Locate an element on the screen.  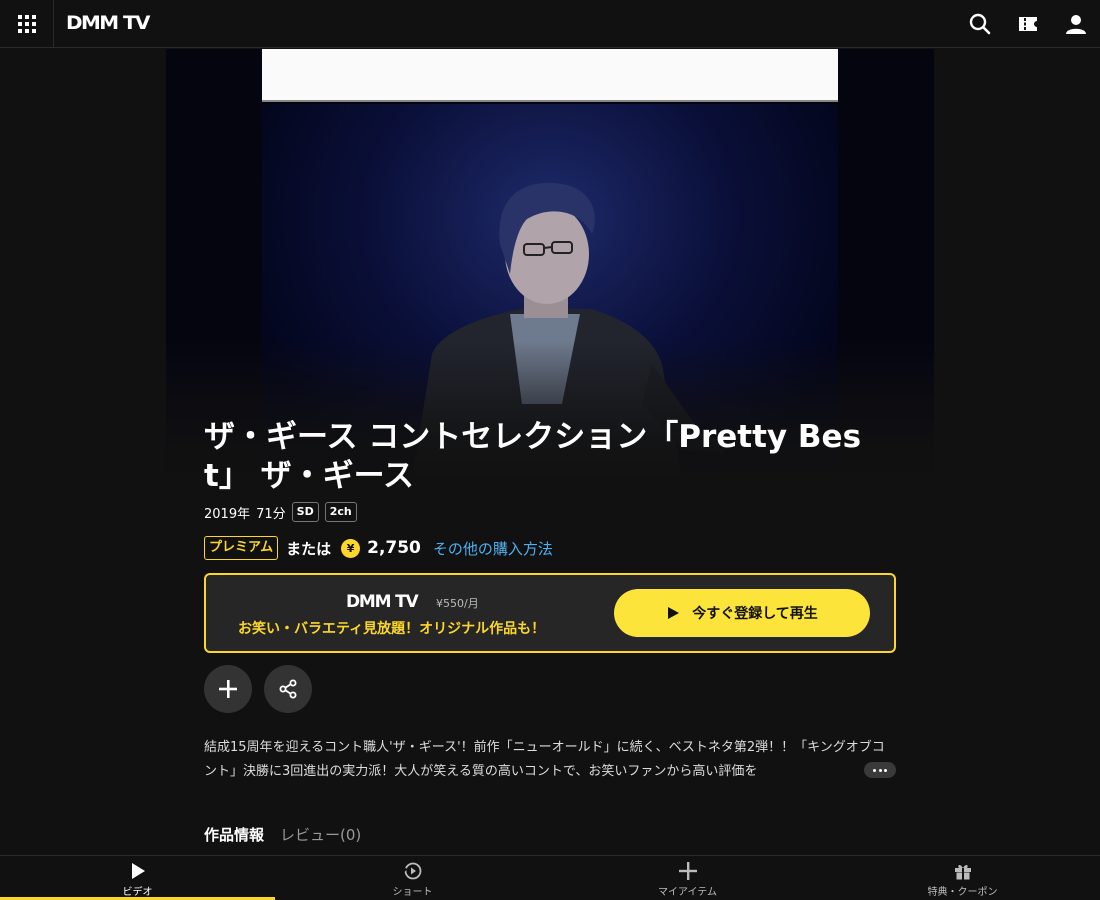
premium-badge: プレミアム is located at coordinates (241, 548).